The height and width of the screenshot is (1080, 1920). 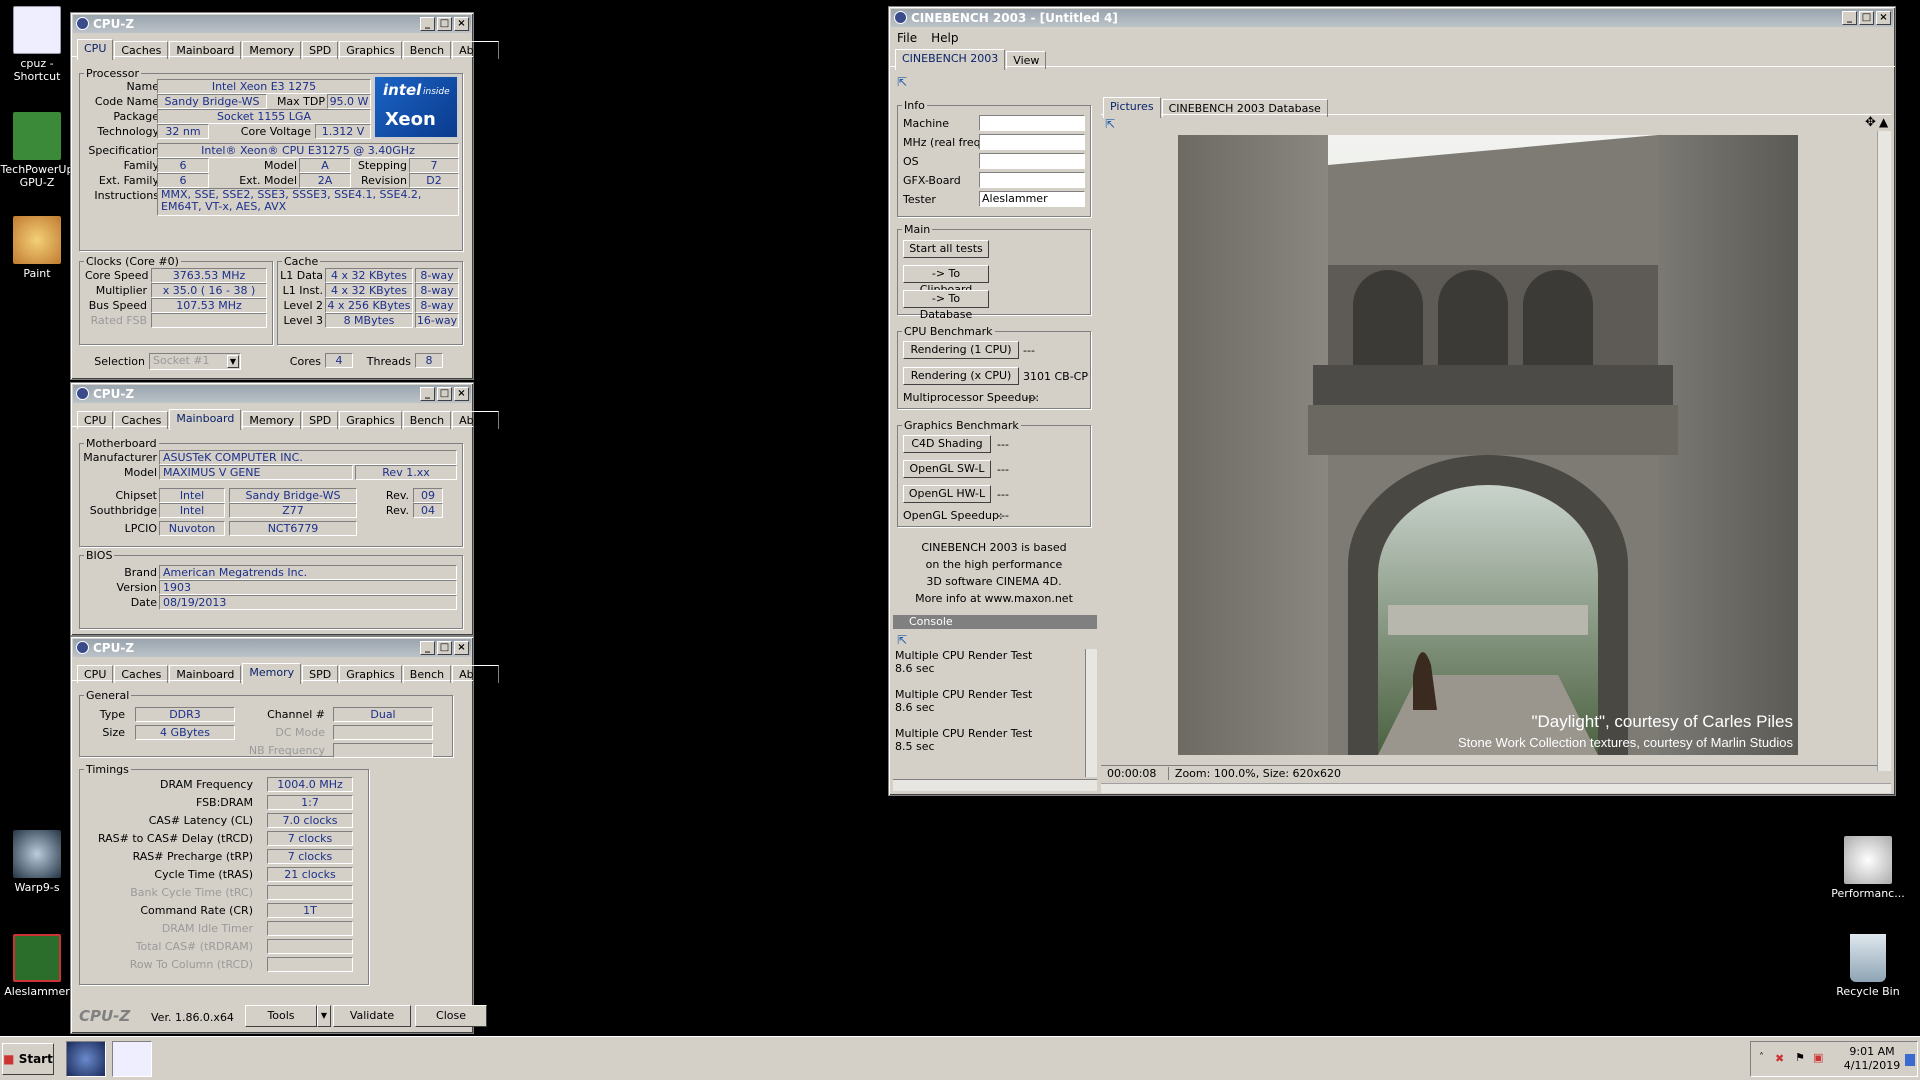 What do you see at coordinates (281, 1016) in the screenshot?
I see `tools-button: Tools` at bounding box center [281, 1016].